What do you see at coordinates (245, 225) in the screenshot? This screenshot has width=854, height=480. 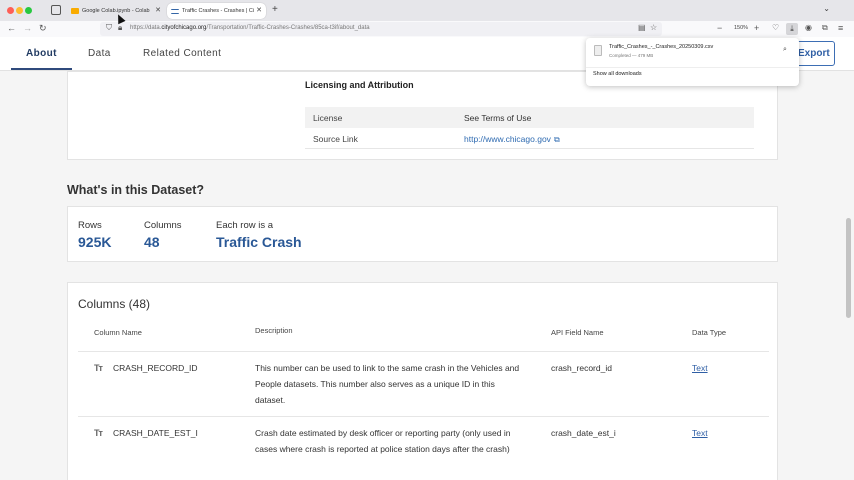 I see `each-row-label: Each row is a` at bounding box center [245, 225].